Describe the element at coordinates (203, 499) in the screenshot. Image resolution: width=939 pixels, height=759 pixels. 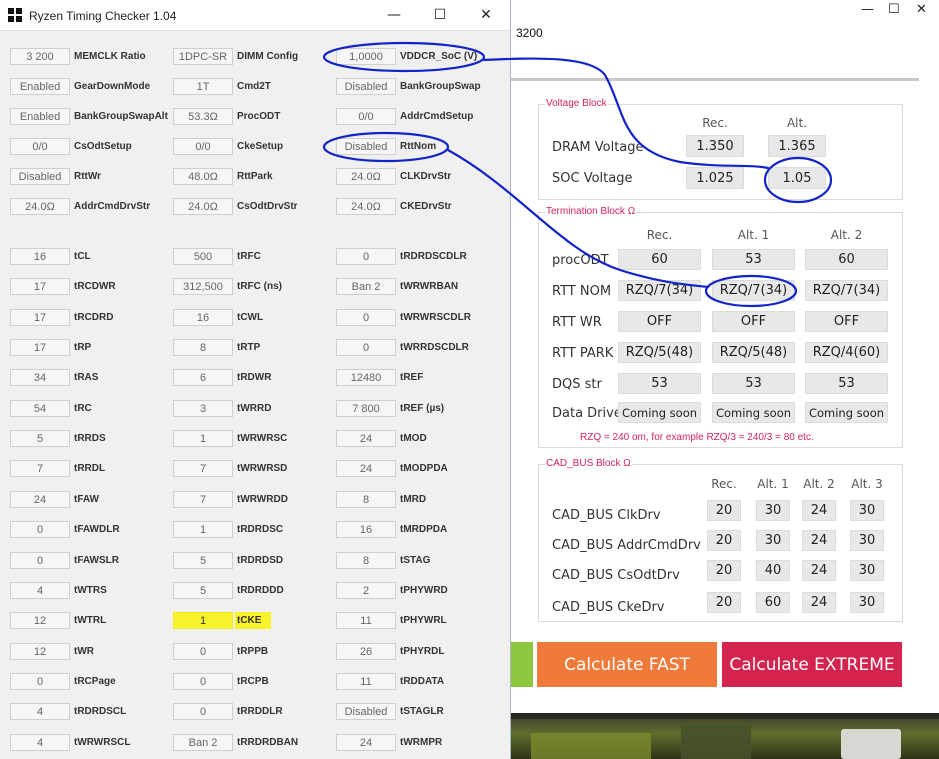
I see `field-twrwrdd: 7` at that location.